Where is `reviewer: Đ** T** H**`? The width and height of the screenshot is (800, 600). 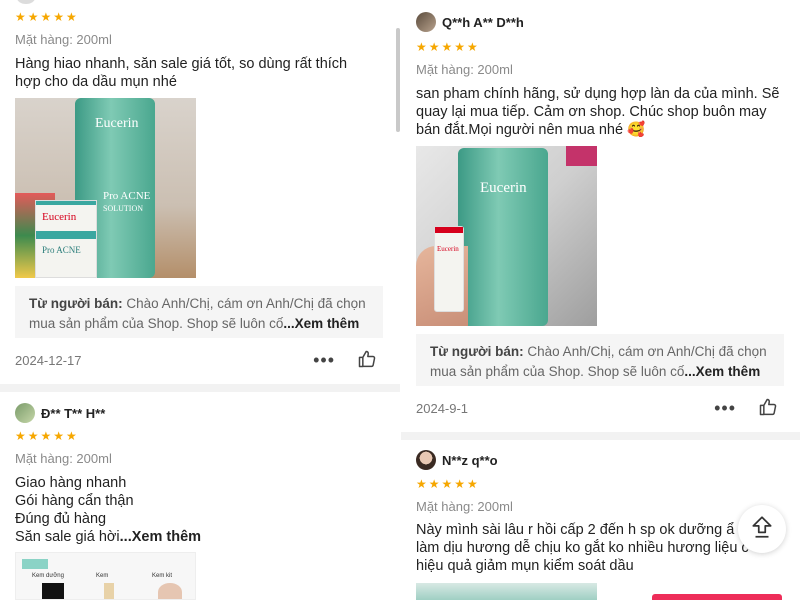
reviewer: Đ** T** H** is located at coordinates (60, 413).